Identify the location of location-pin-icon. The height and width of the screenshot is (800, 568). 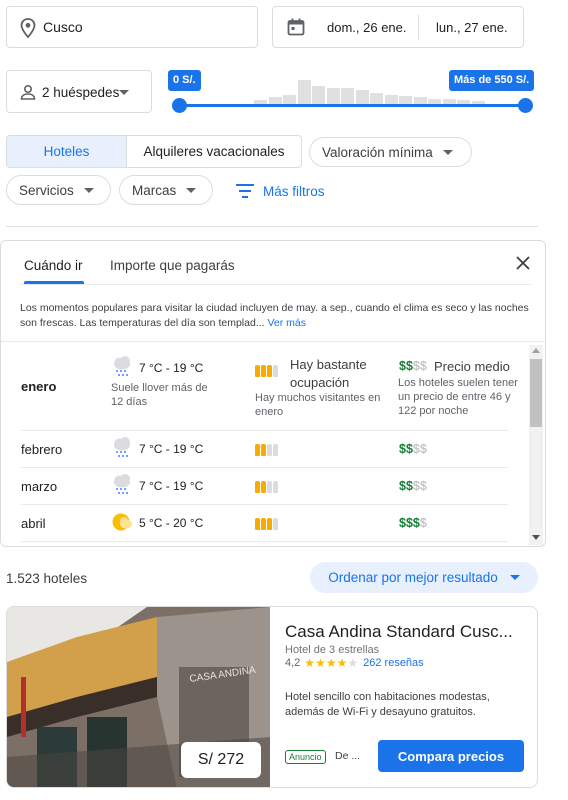
(28, 28).